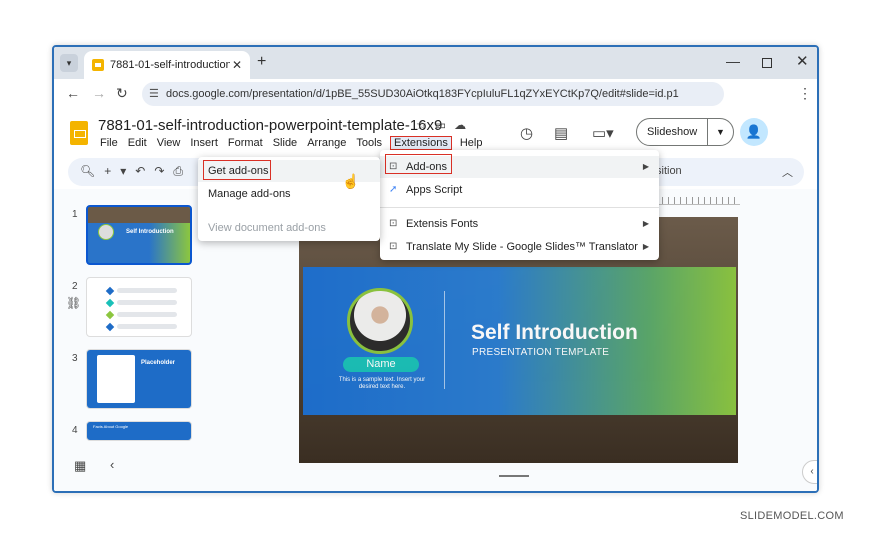  I want to click on undo-icon: ↶, so click(144, 171).